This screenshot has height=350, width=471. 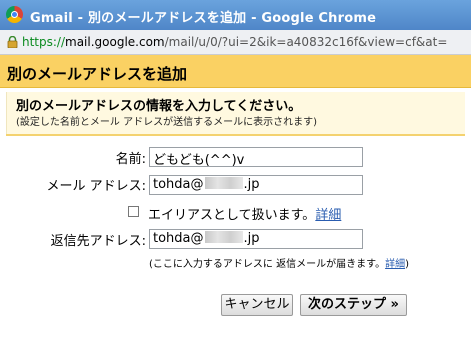 I want to click on reply-to-field: tohda@ .jp, so click(x=256, y=239).